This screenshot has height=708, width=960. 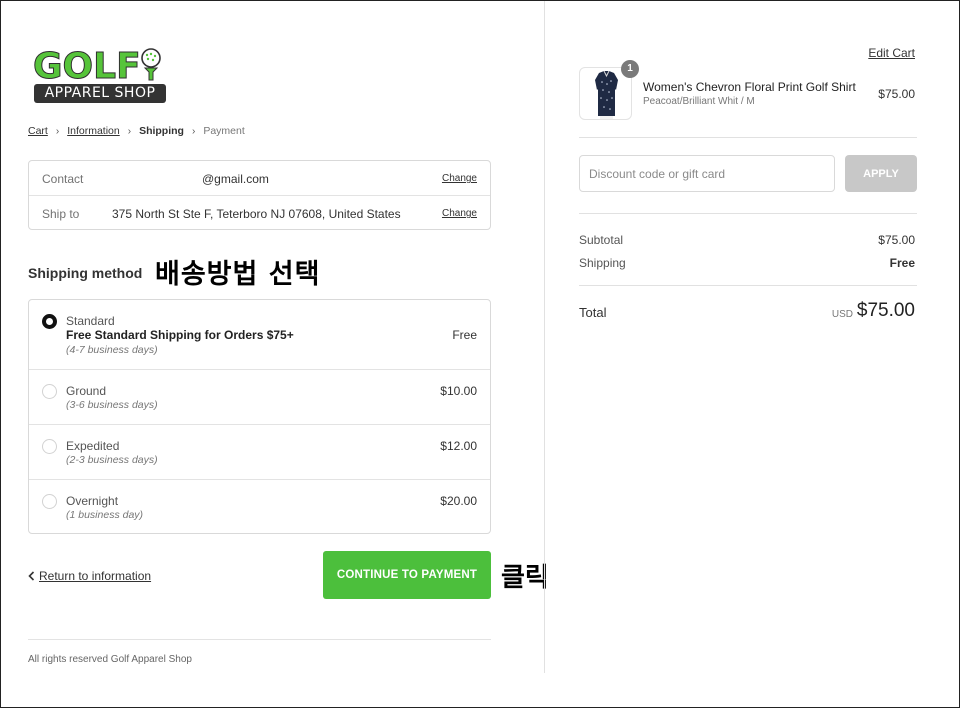 I want to click on total-label: Total, so click(x=593, y=312).